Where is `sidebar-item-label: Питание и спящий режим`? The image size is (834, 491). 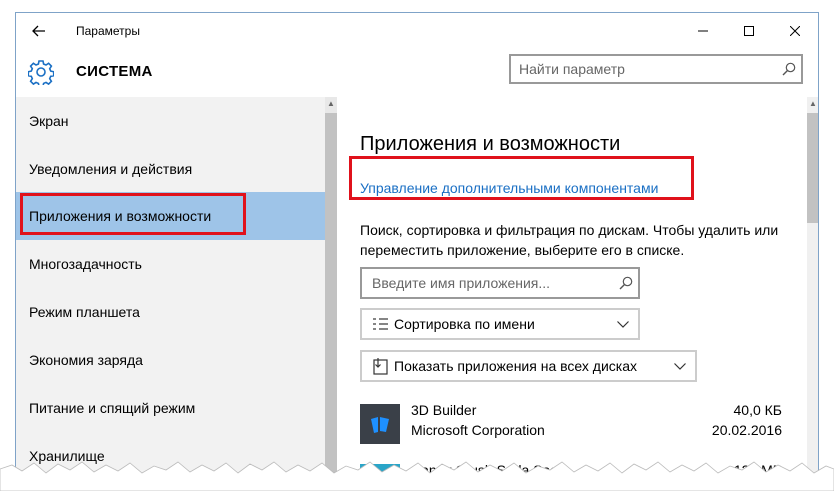 sidebar-item-label: Питание и спящий режим is located at coordinates (112, 408).